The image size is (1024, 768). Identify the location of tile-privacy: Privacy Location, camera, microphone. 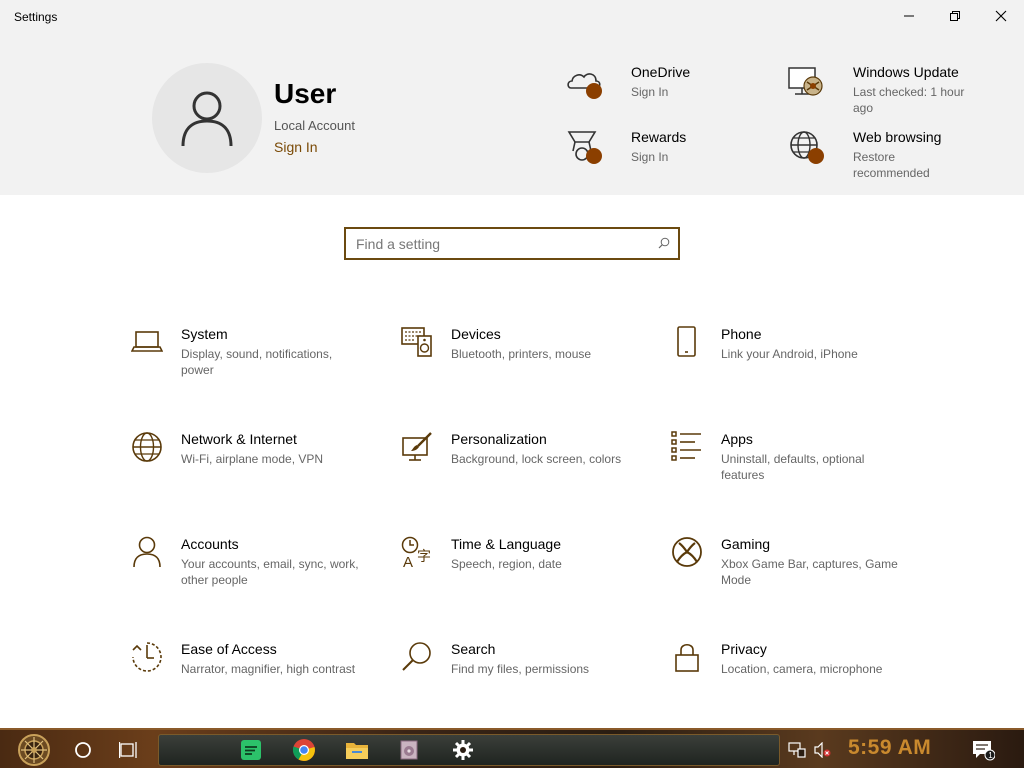
(791, 681).